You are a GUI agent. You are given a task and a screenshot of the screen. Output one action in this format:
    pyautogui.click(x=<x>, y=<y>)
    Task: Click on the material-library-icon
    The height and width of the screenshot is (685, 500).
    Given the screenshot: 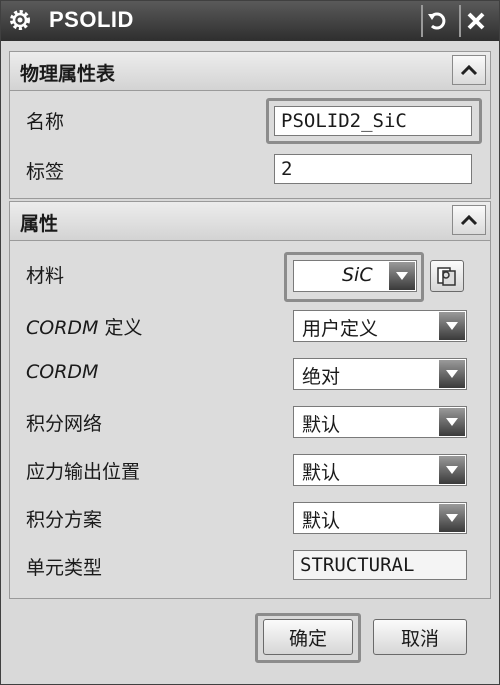 What is the action you would take?
    pyautogui.click(x=446, y=276)
    